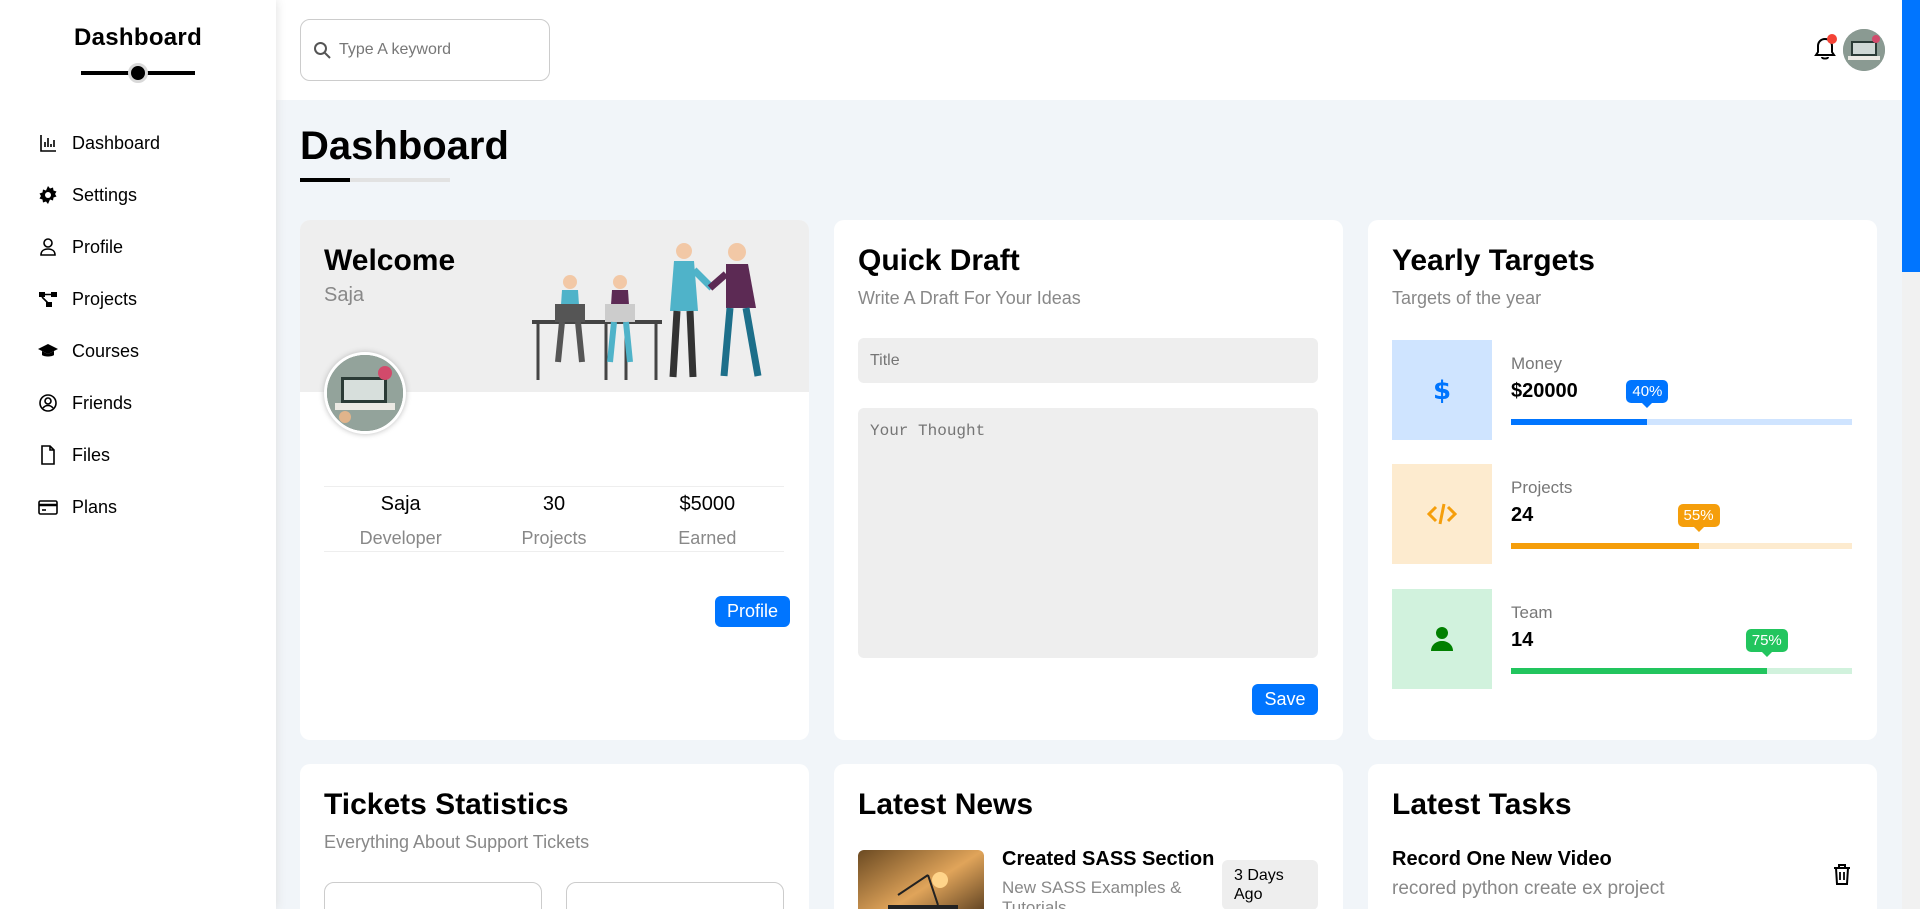 The height and width of the screenshot is (909, 1920). Describe the element at coordinates (1532, 612) in the screenshot. I see `target-label: Team` at that location.